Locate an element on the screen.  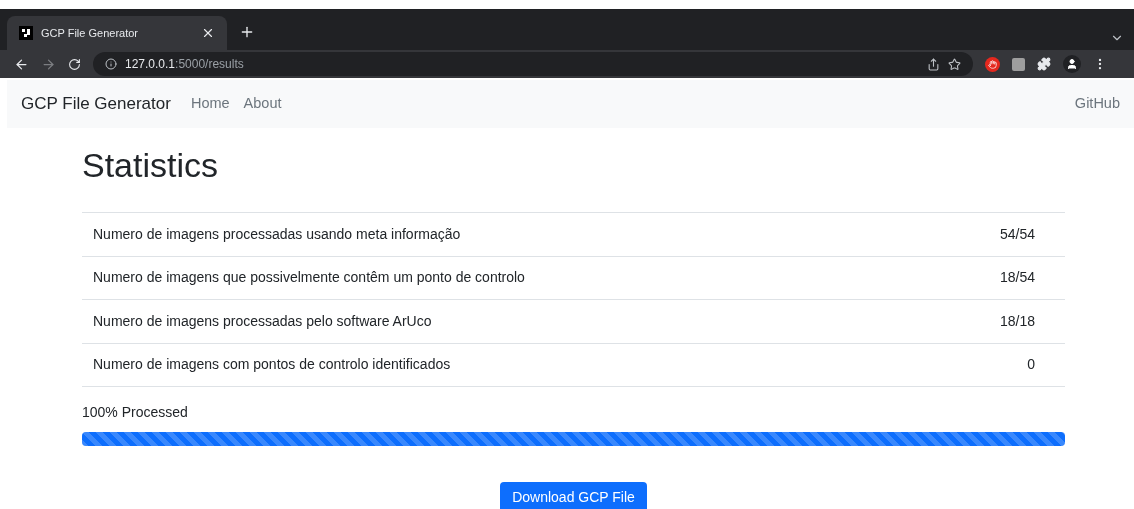
github-link: GitHub is located at coordinates (1097, 104).